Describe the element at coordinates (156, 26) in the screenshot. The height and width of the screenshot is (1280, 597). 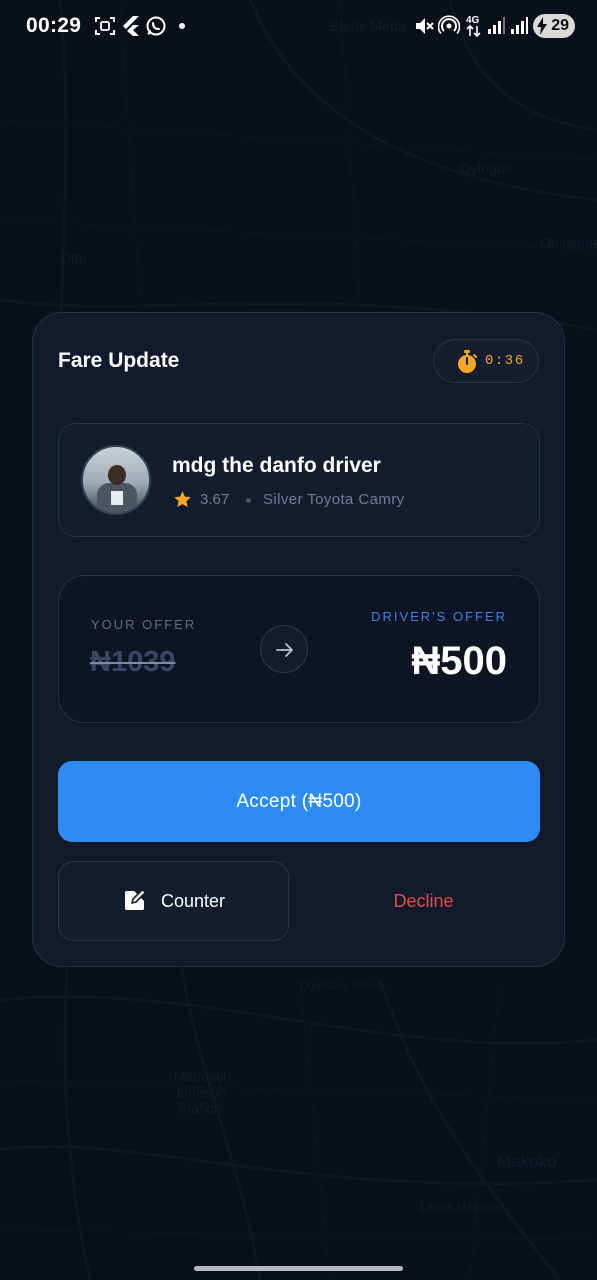
I see `whatsapp-icon` at that location.